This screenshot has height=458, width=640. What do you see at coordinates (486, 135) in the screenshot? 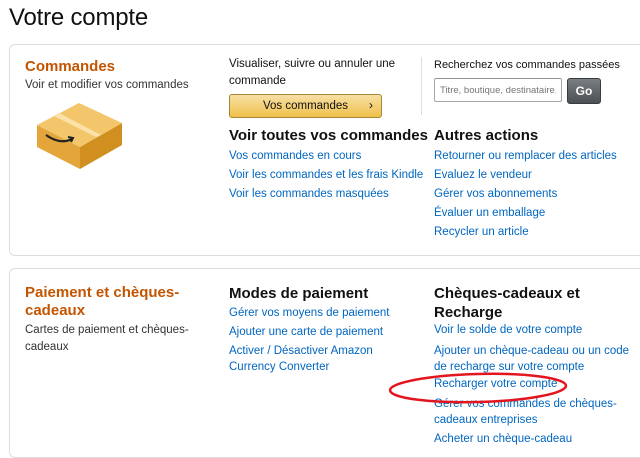
I see `other-actions-heading: Autres actions` at bounding box center [486, 135].